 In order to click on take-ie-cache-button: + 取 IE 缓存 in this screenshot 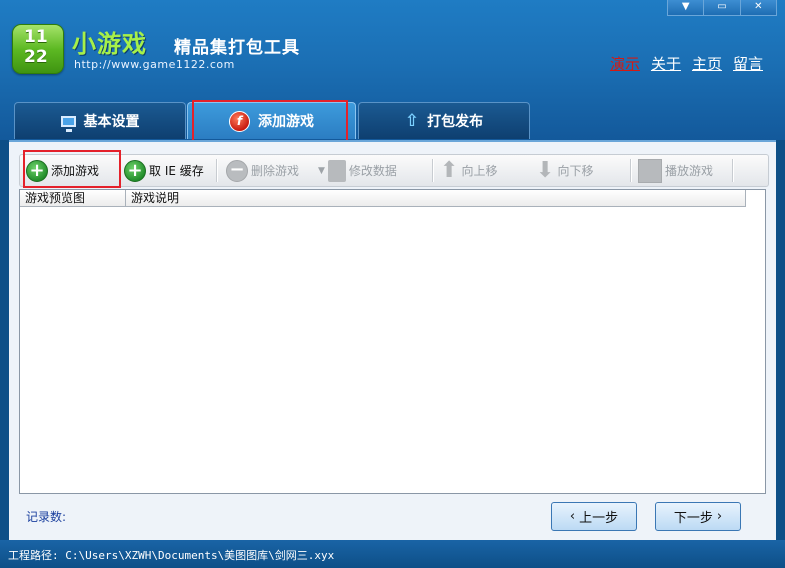, I will do `click(164, 170)`.